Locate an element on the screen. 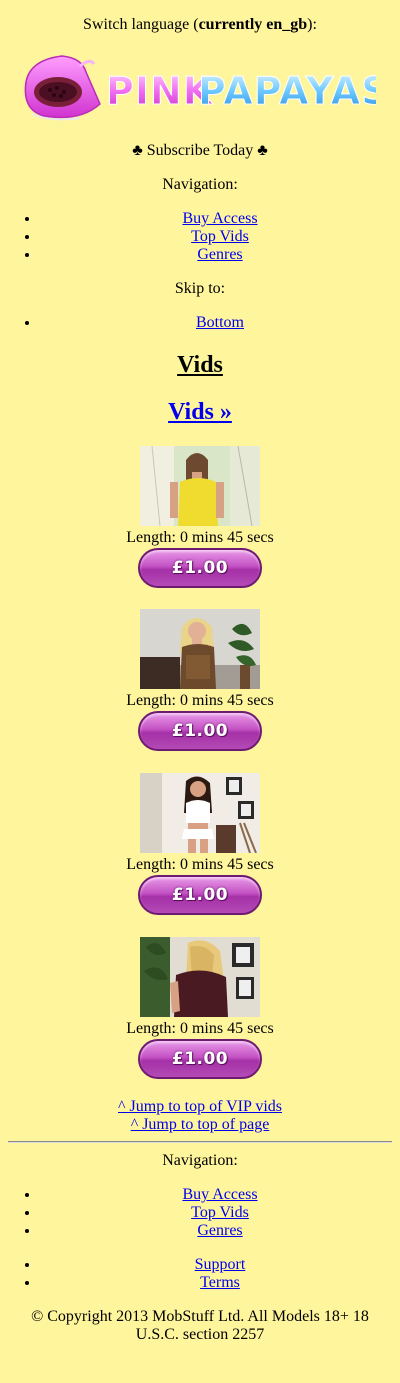 The image size is (400, 1383). subscribe-link: ♣ Subscribe Today ♣ is located at coordinates (200, 151).